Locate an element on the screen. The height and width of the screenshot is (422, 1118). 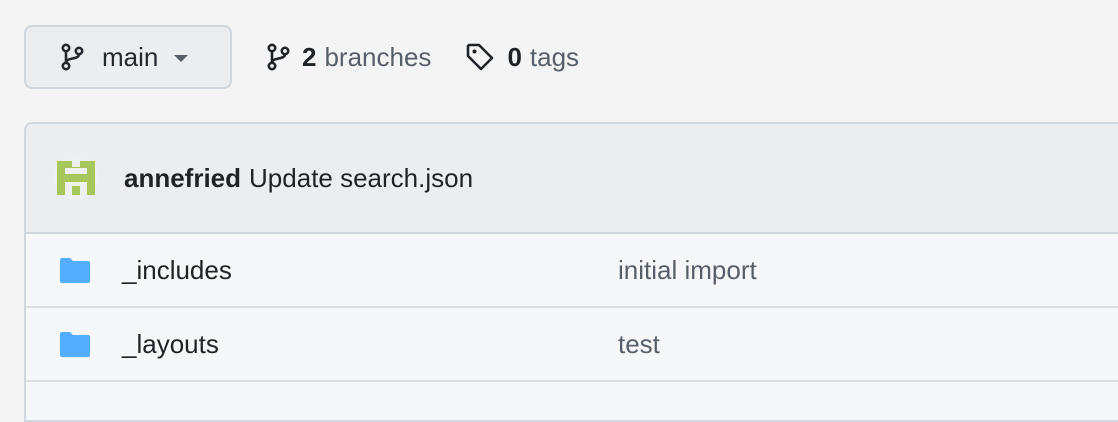
branch-name: main is located at coordinates (130, 56).